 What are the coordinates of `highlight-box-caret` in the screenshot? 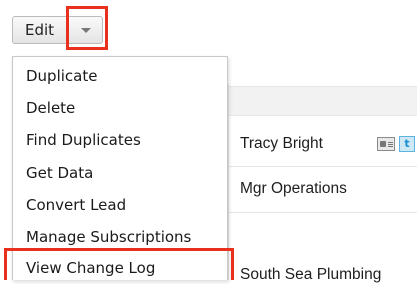 It's located at (87, 28).